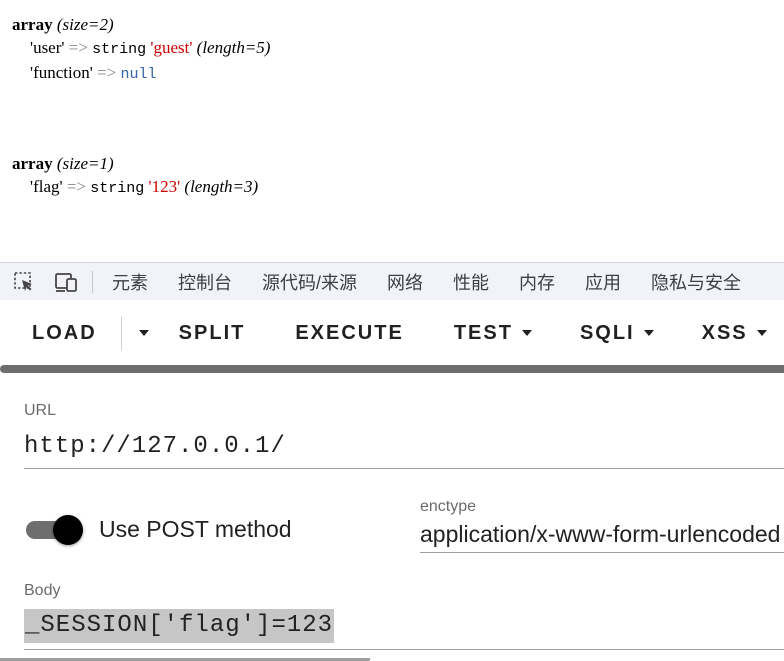 This screenshot has height=661, width=784. I want to click on device-toggle-icon, so click(66, 282).